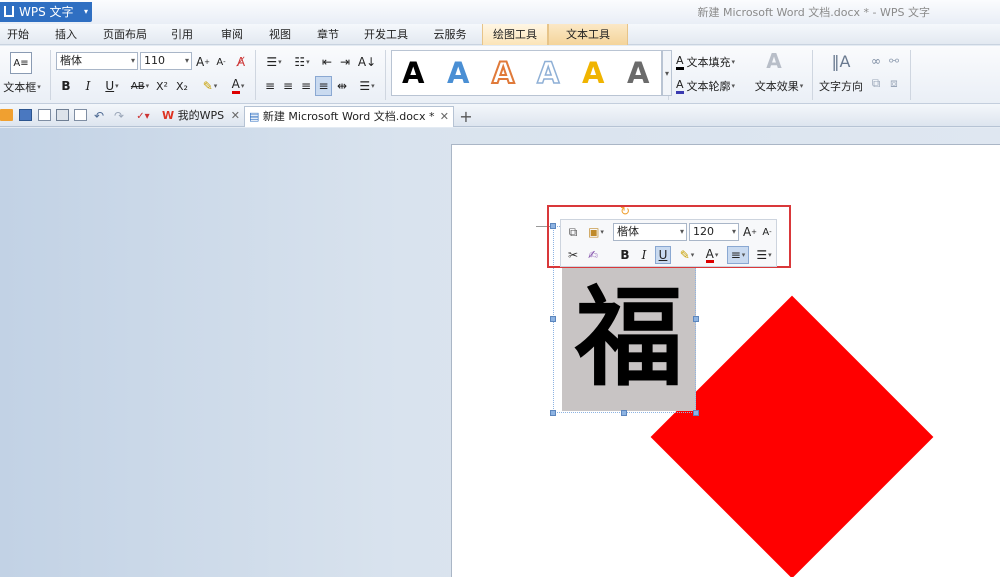 The width and height of the screenshot is (1000, 577). What do you see at coordinates (88, 86) in the screenshot?
I see `italic-button: I` at bounding box center [88, 86].